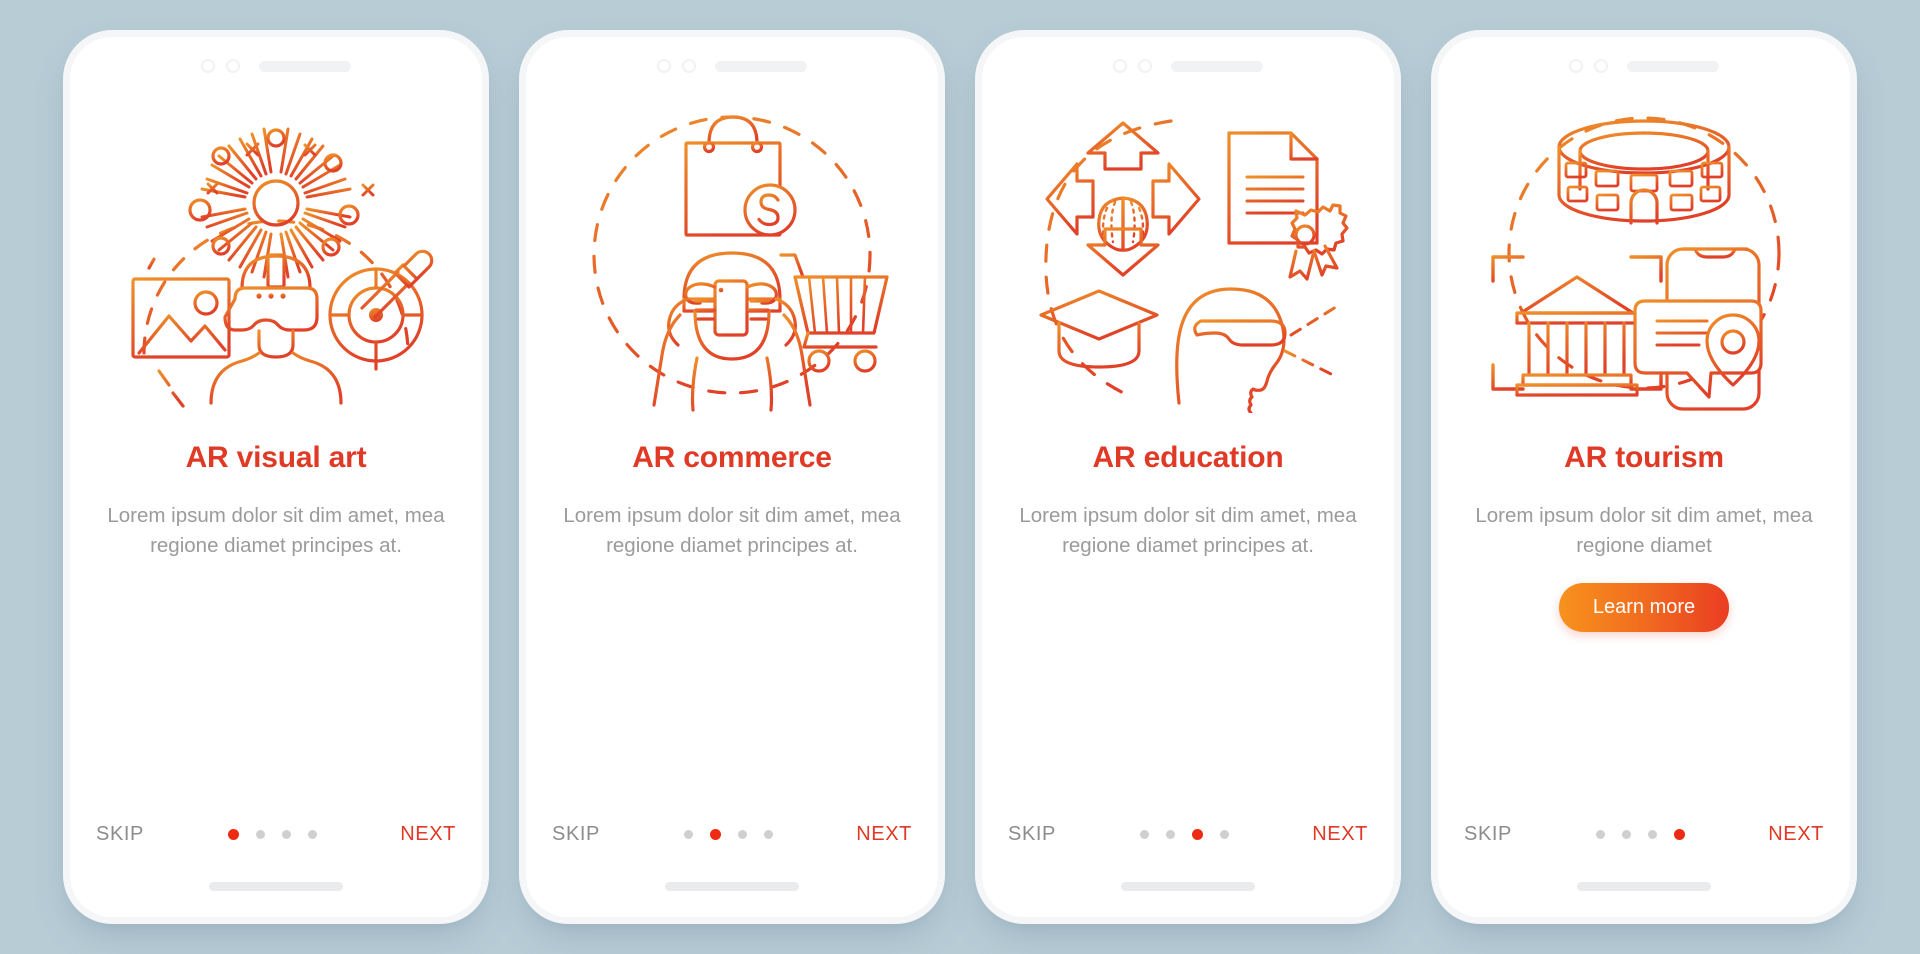 The width and height of the screenshot is (1920, 954). I want to click on ar-commerce-illustration, so click(740, 263).